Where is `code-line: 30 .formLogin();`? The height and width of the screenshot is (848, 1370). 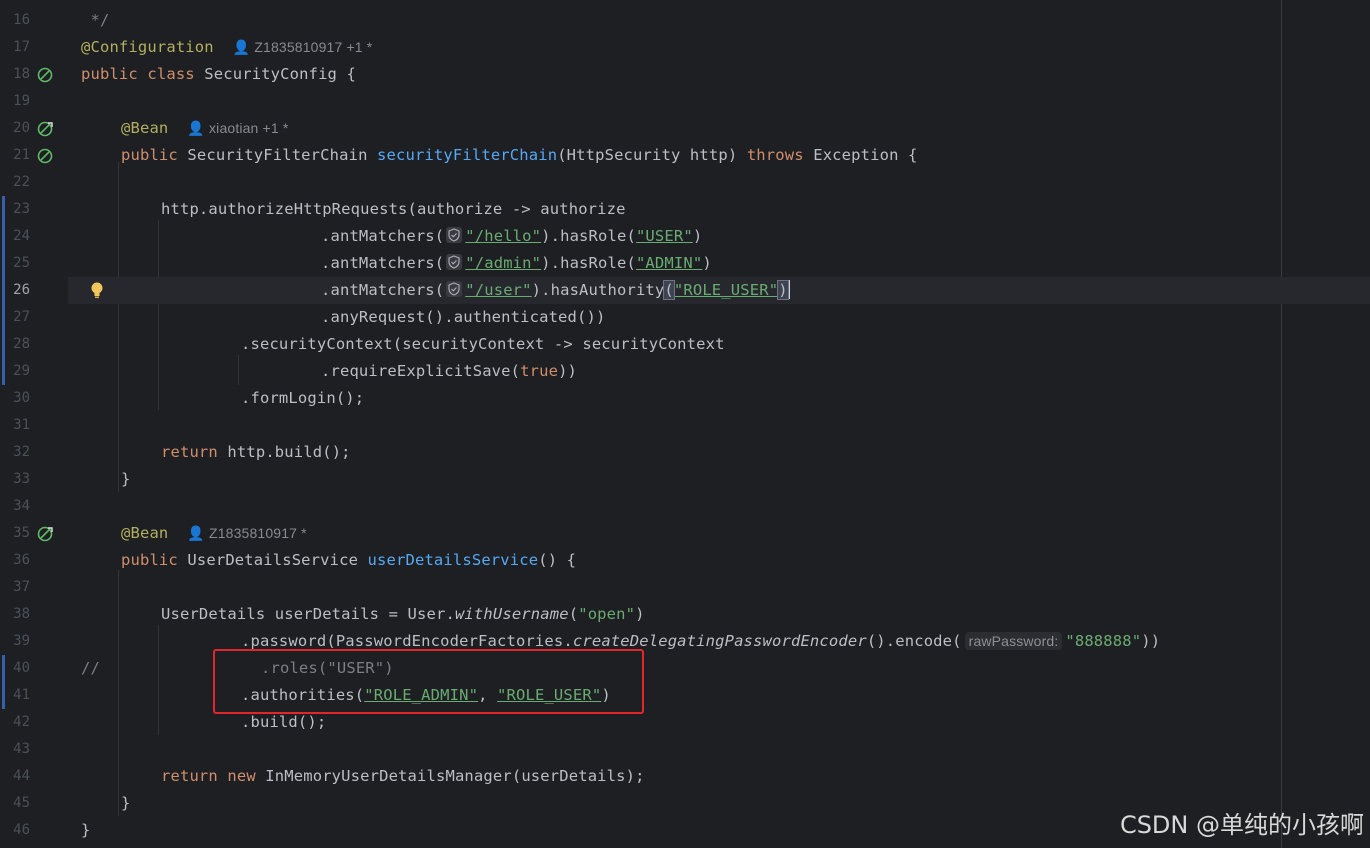 code-line: 30 .formLogin(); is located at coordinates (685, 398).